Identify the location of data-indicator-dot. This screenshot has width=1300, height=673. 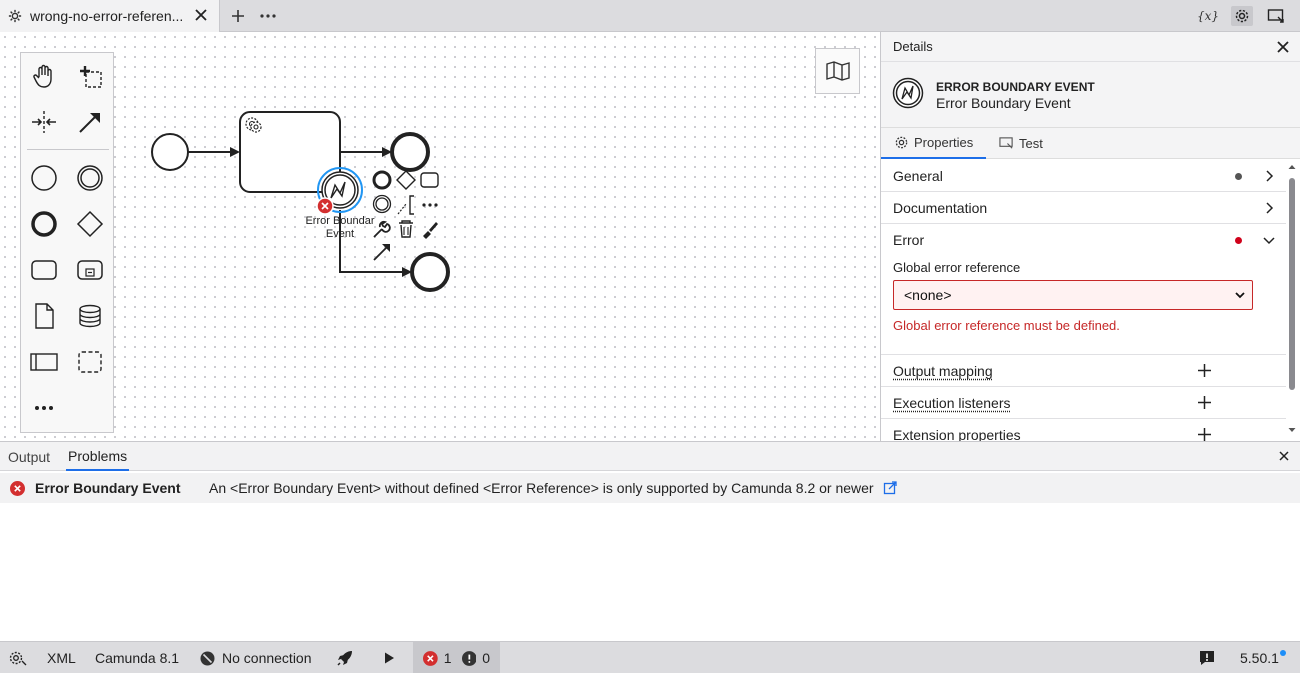
(1238, 176).